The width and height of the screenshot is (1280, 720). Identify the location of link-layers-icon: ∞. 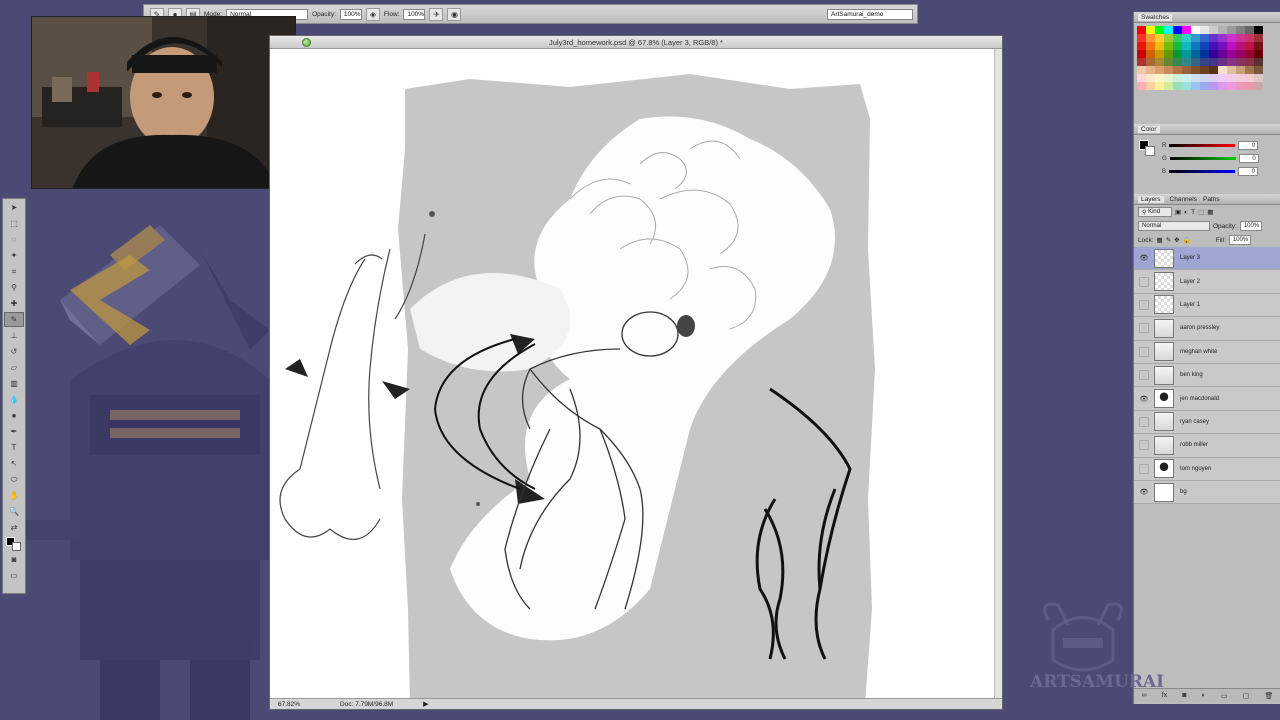
(1144, 695).